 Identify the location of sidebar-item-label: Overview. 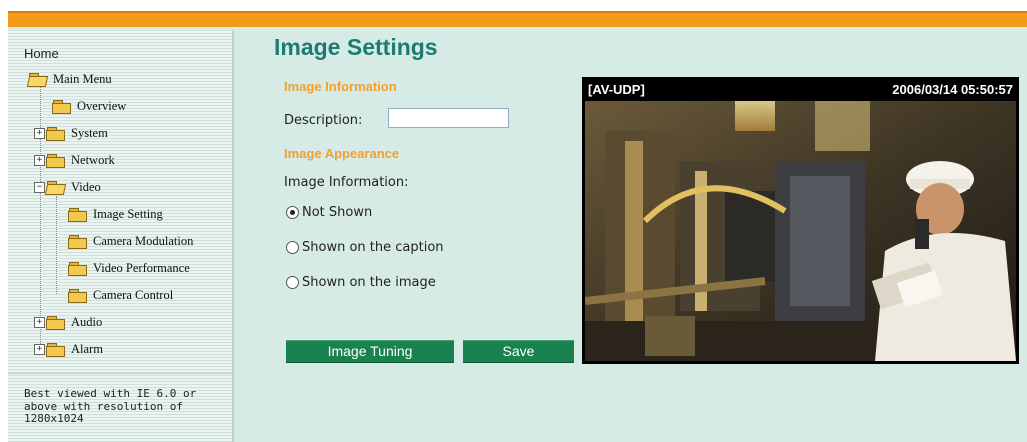
(102, 105).